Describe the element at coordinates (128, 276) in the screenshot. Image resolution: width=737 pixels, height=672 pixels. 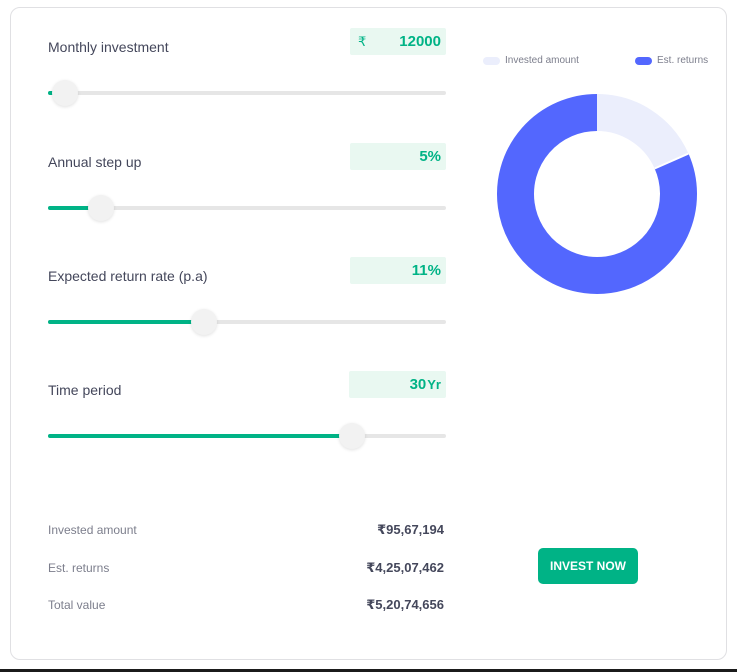
I see `expected-return-rate-label: Expected return rate (p.a)` at that location.